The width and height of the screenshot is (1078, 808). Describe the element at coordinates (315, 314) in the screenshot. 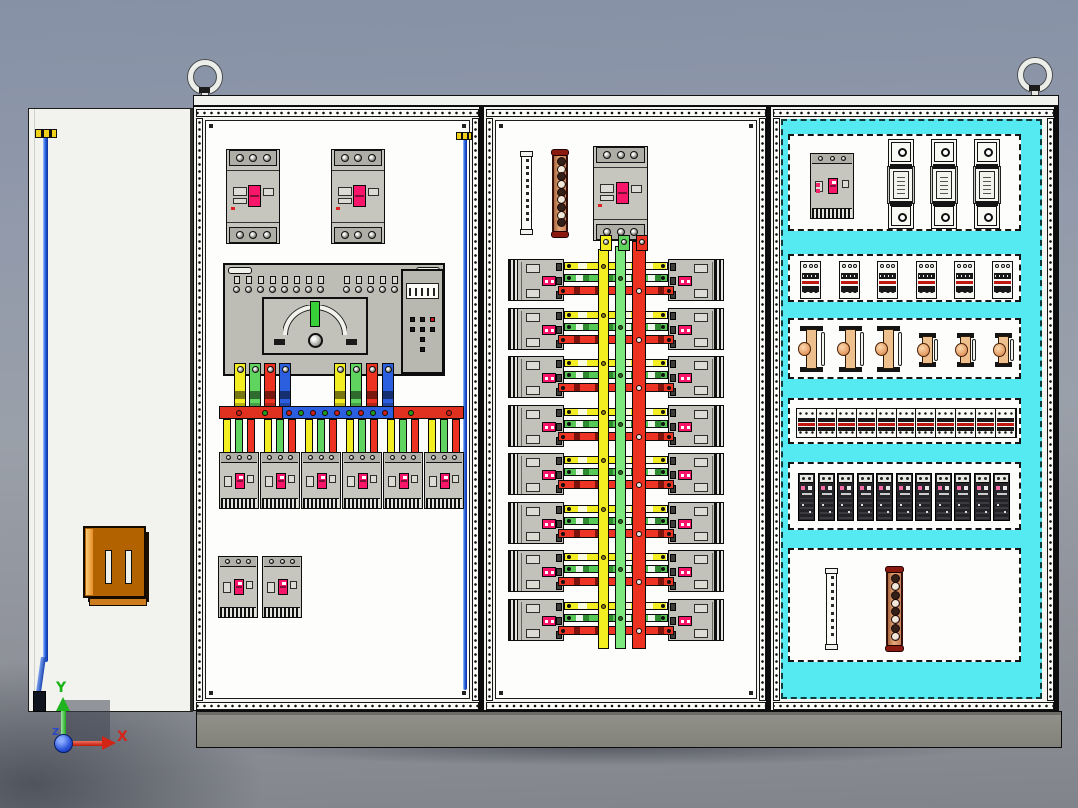

I see `switch-handle` at that location.